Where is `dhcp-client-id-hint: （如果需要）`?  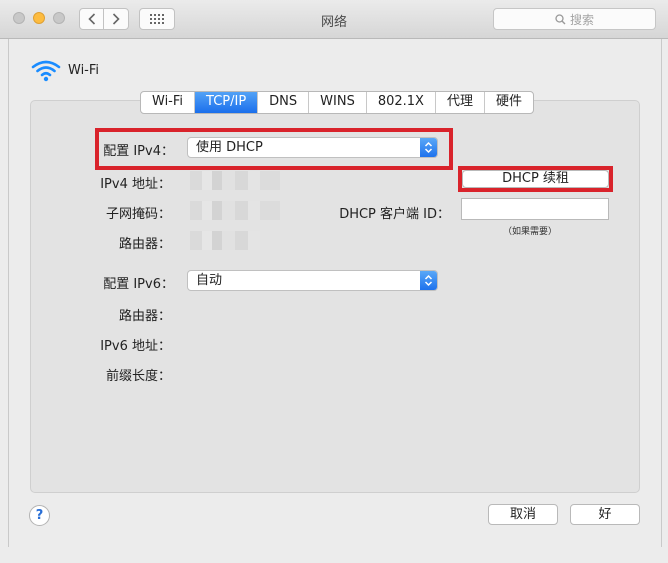 dhcp-client-id-hint: （如果需要） is located at coordinates (530, 232).